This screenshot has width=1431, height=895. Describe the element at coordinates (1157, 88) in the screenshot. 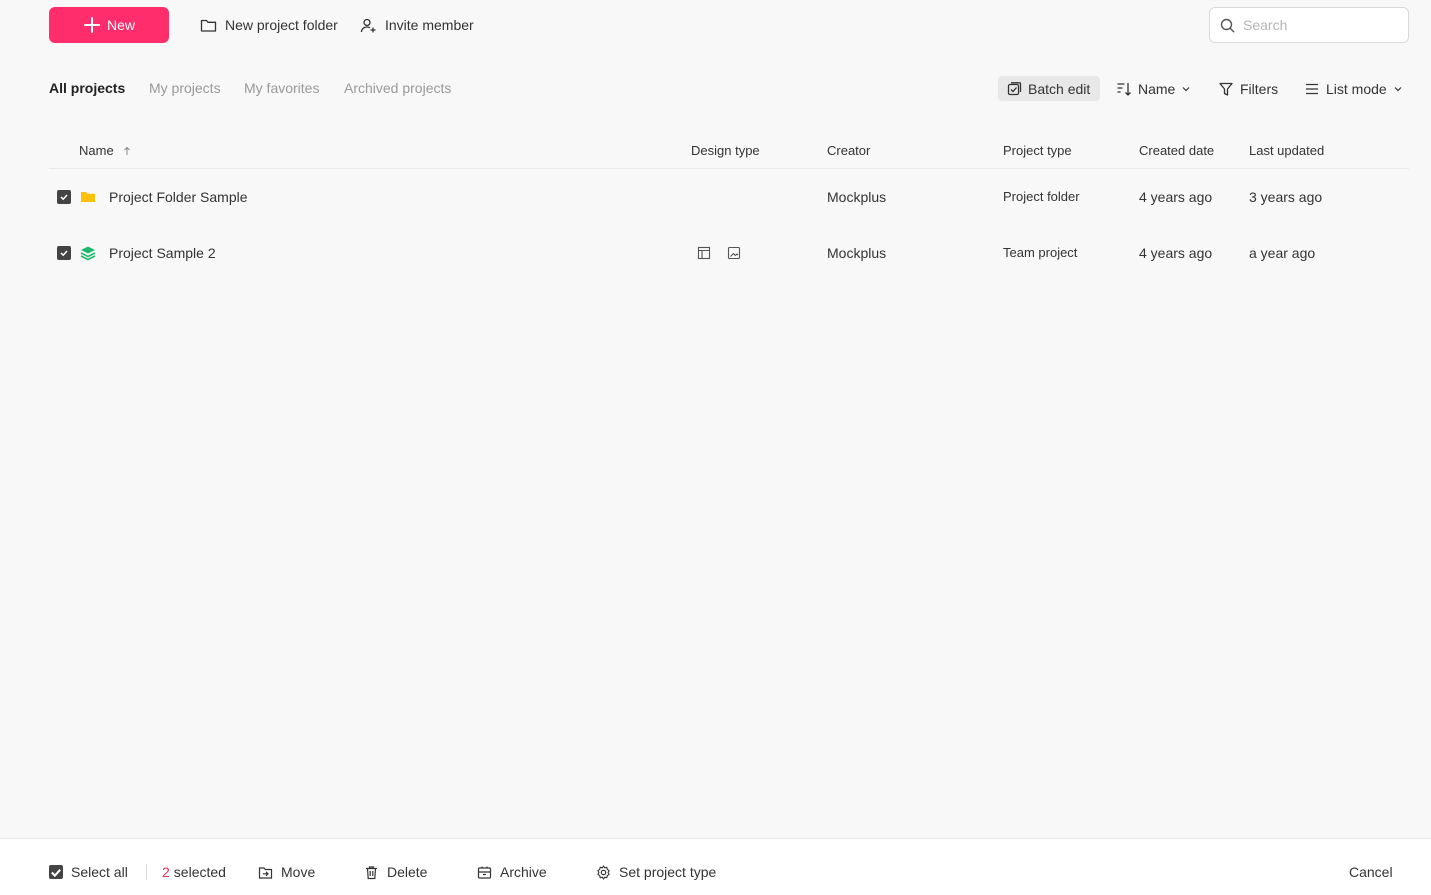

I see `sort-label: Name` at that location.